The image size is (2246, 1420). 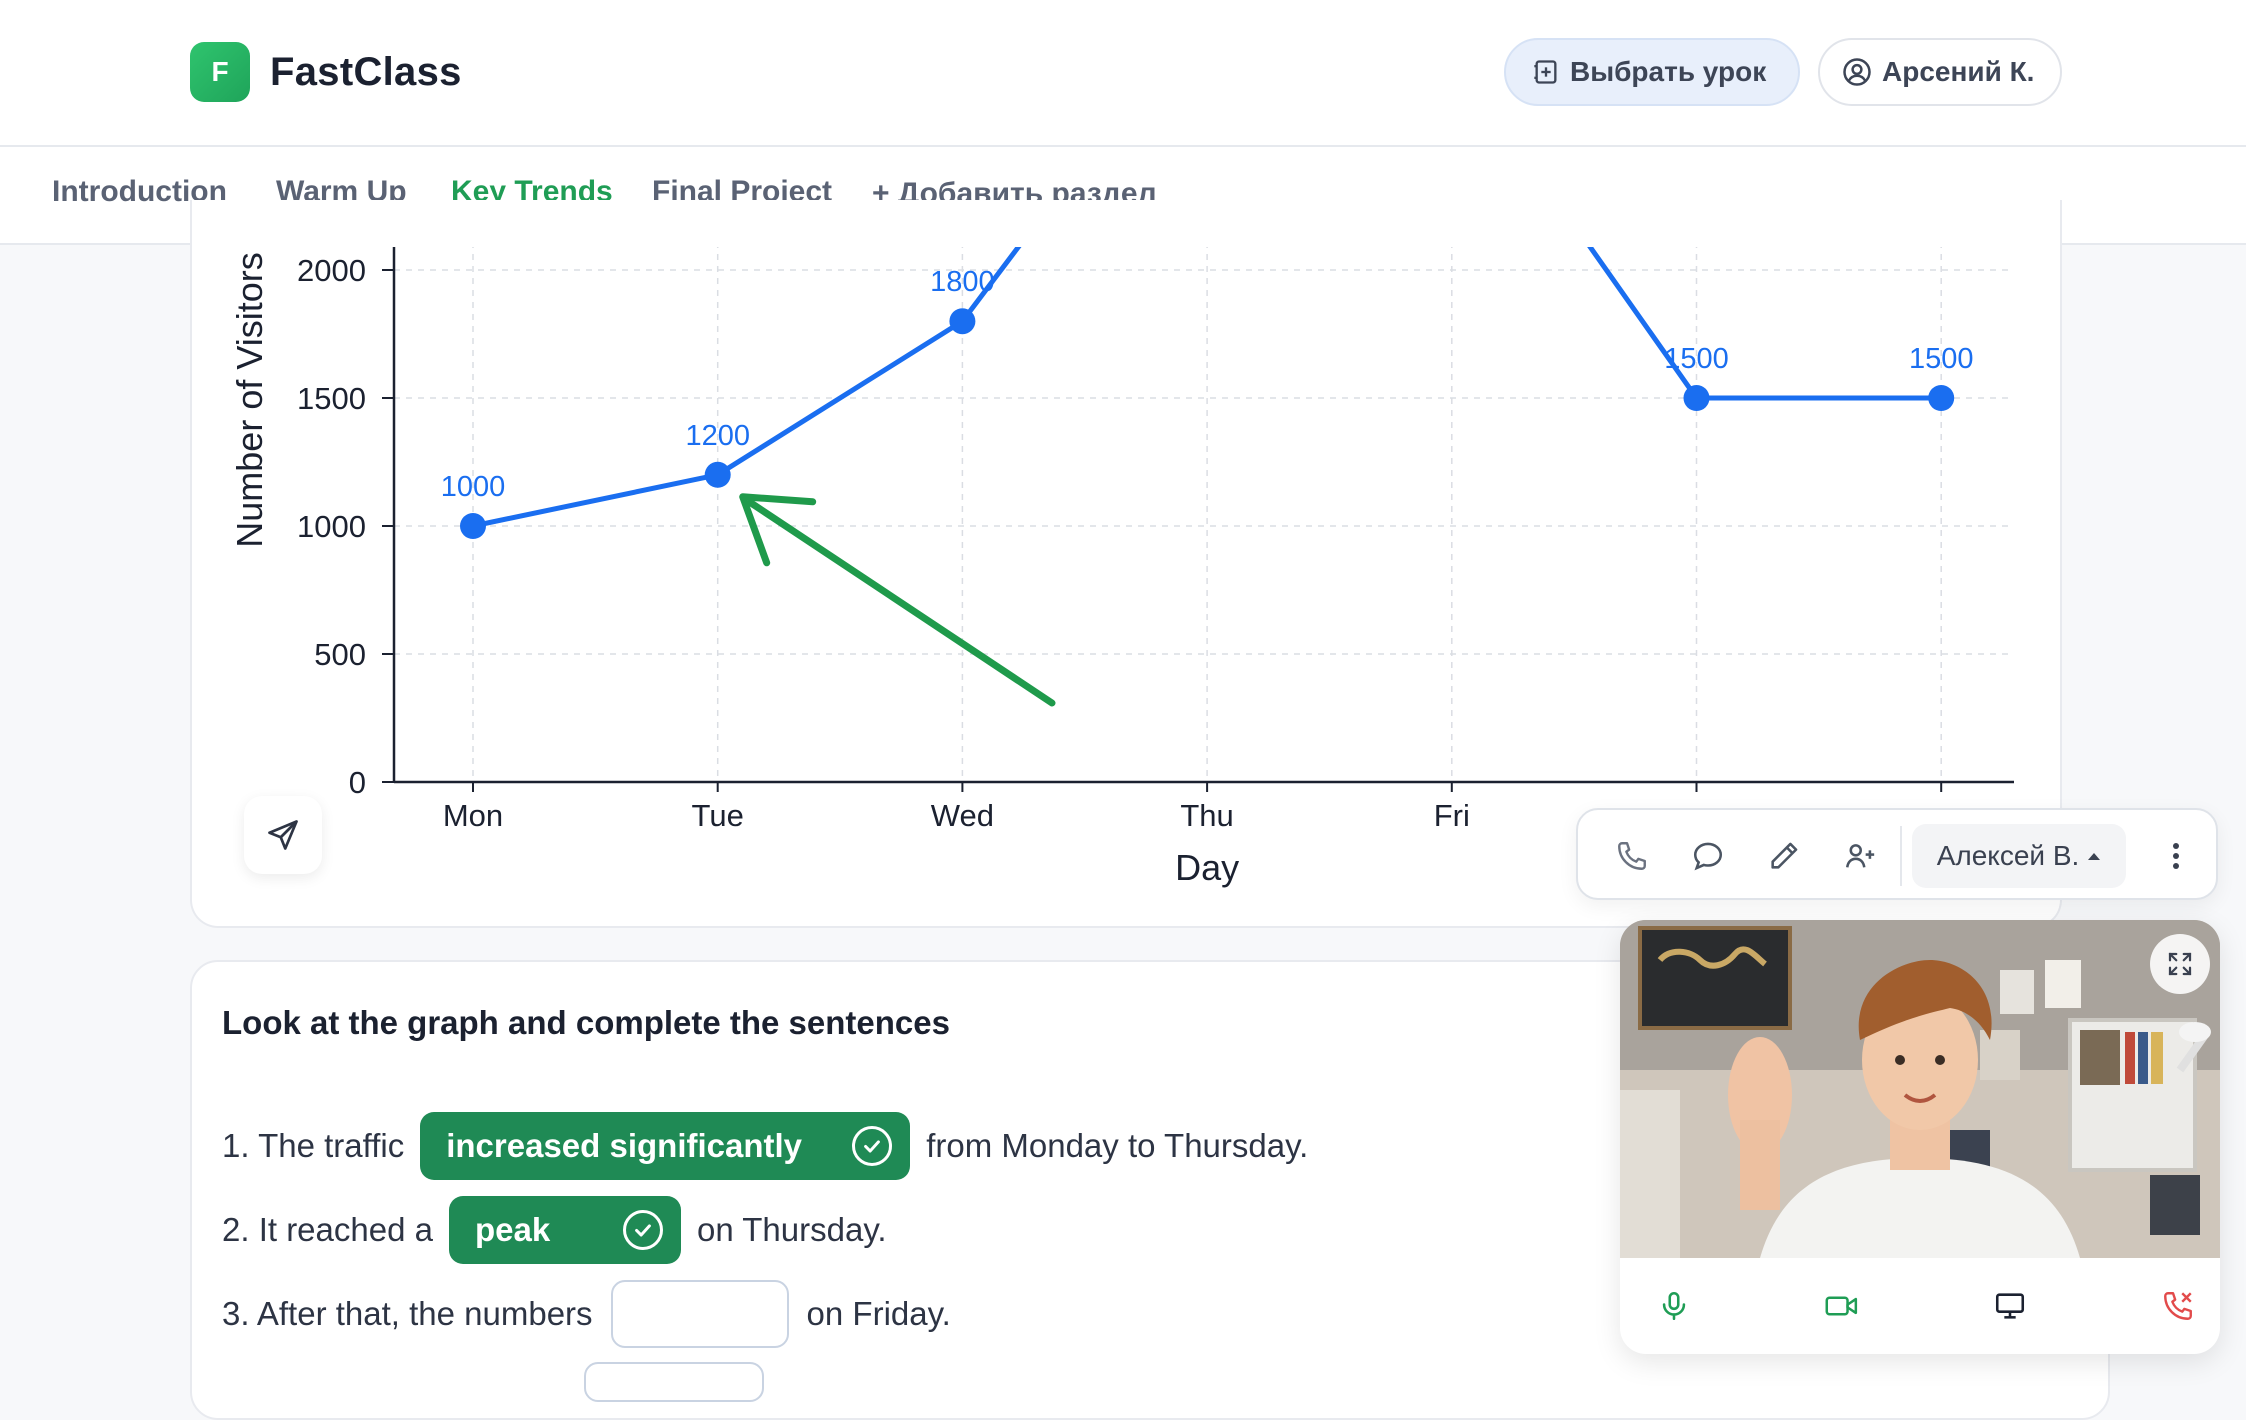 What do you see at coordinates (2010, 1306) in the screenshot?
I see `screen-share-icon` at bounding box center [2010, 1306].